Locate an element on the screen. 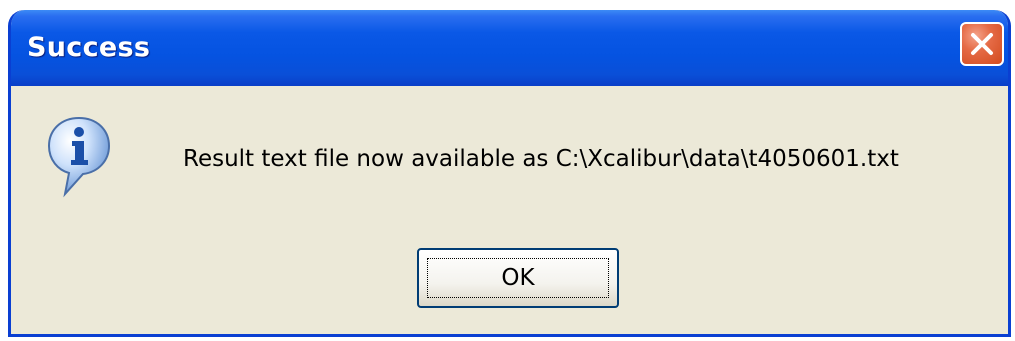 Image resolution: width=1015 pixels, height=341 pixels. info-icon is located at coordinates (79, 157).